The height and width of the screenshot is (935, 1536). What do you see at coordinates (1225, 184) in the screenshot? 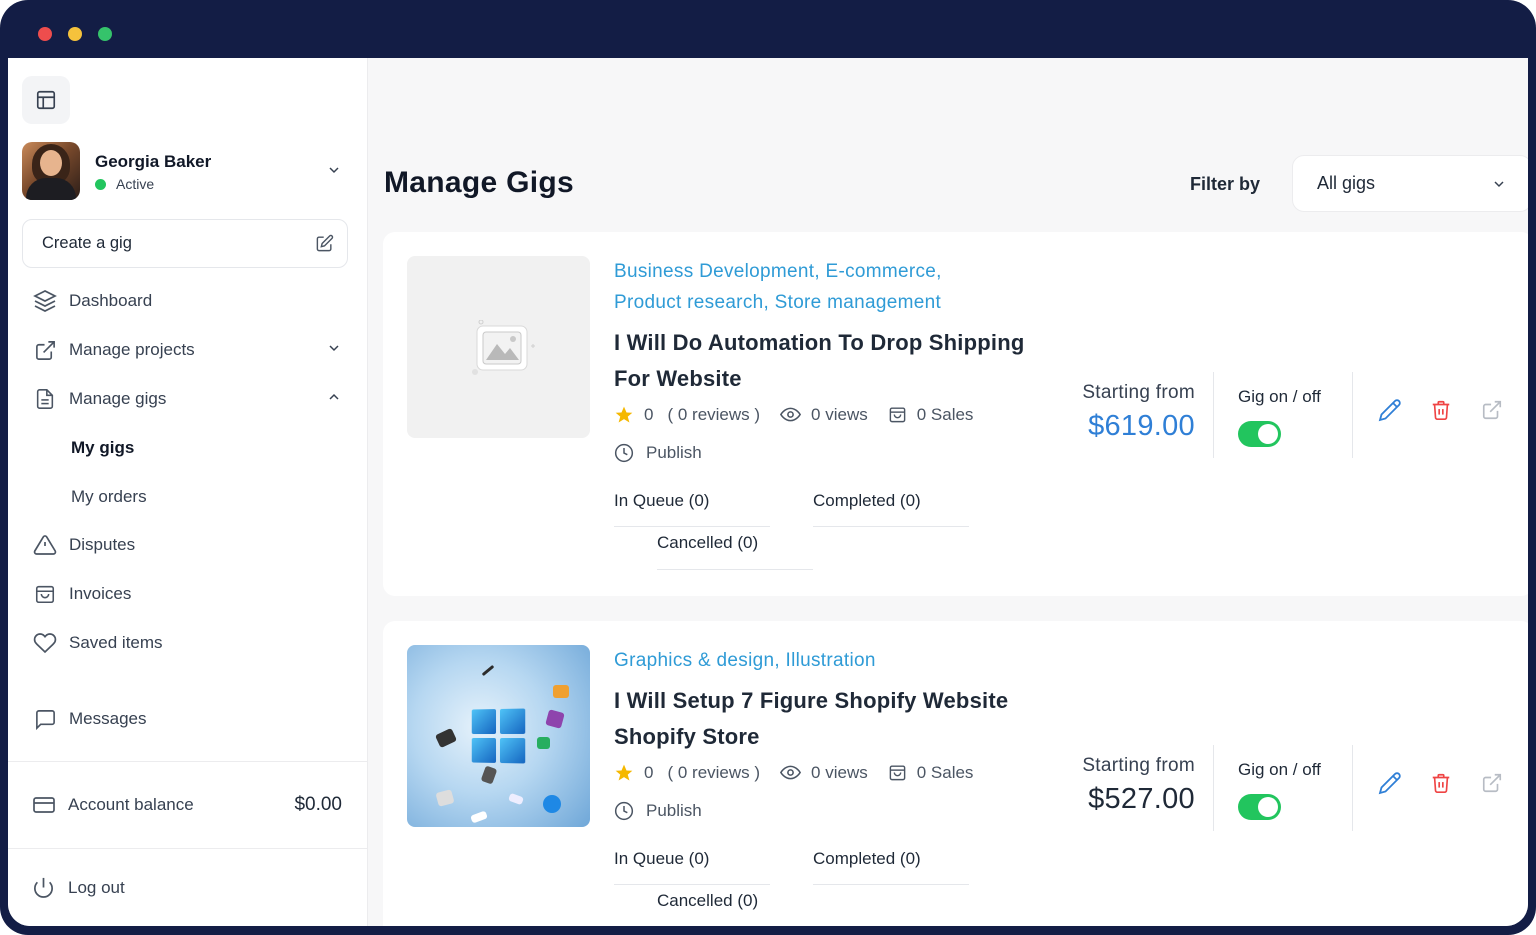
I see `filter-label: Filter by` at bounding box center [1225, 184].